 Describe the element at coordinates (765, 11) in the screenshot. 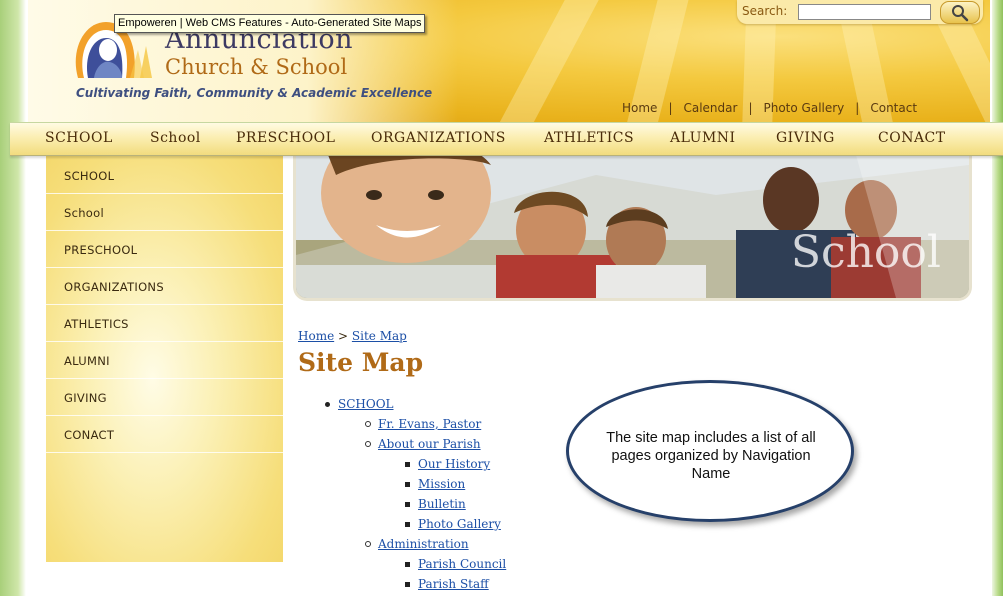

I see `search-label: Search:` at that location.